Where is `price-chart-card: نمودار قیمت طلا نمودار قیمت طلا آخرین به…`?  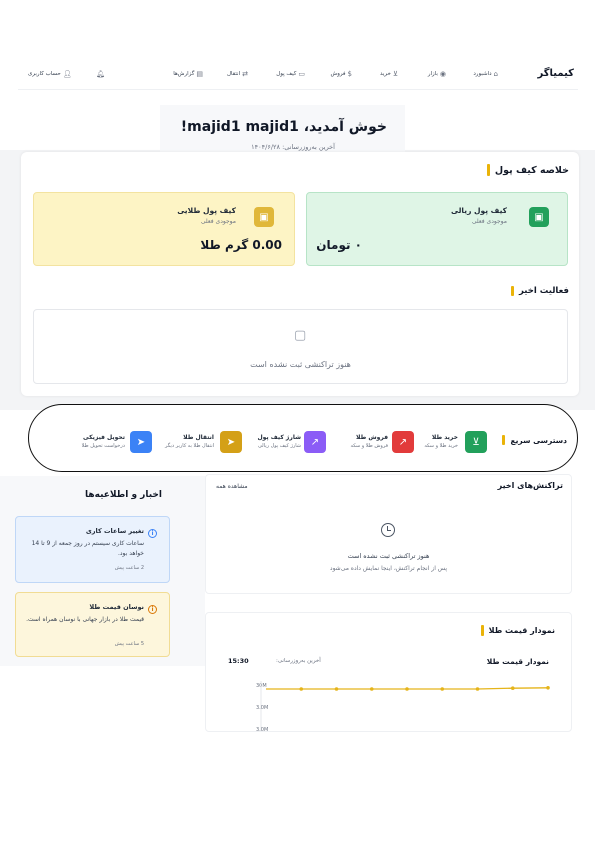 price-chart-card: نمودار قیمت طلا نمودار قیمت طلا آخرین به… is located at coordinates (388, 672).